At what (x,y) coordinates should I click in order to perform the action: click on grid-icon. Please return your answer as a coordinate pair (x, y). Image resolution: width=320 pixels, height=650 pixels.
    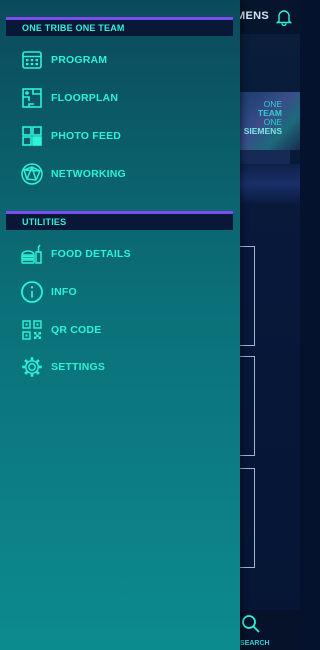
    Looking at the image, I should click on (32, 136).